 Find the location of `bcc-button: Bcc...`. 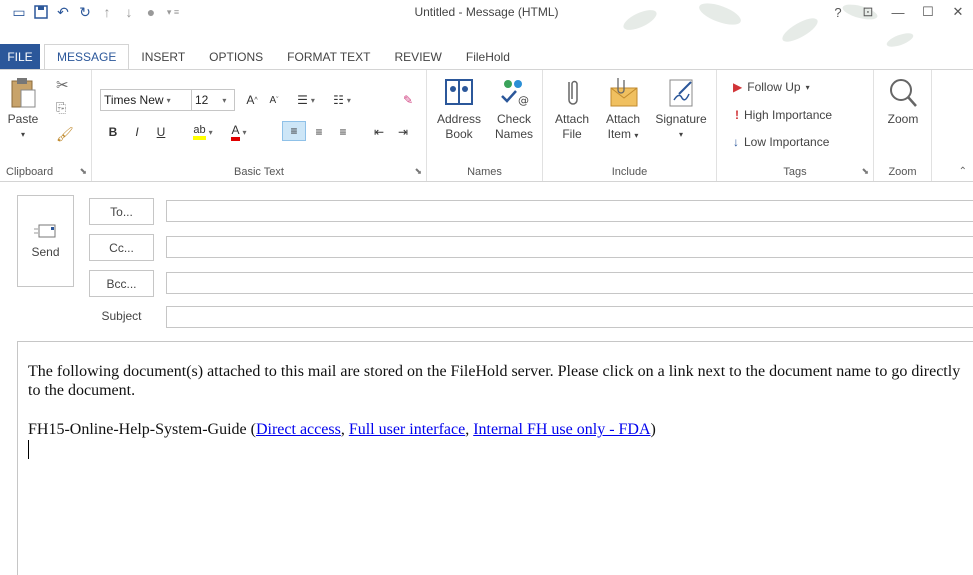

bcc-button: Bcc... is located at coordinates (121, 283).